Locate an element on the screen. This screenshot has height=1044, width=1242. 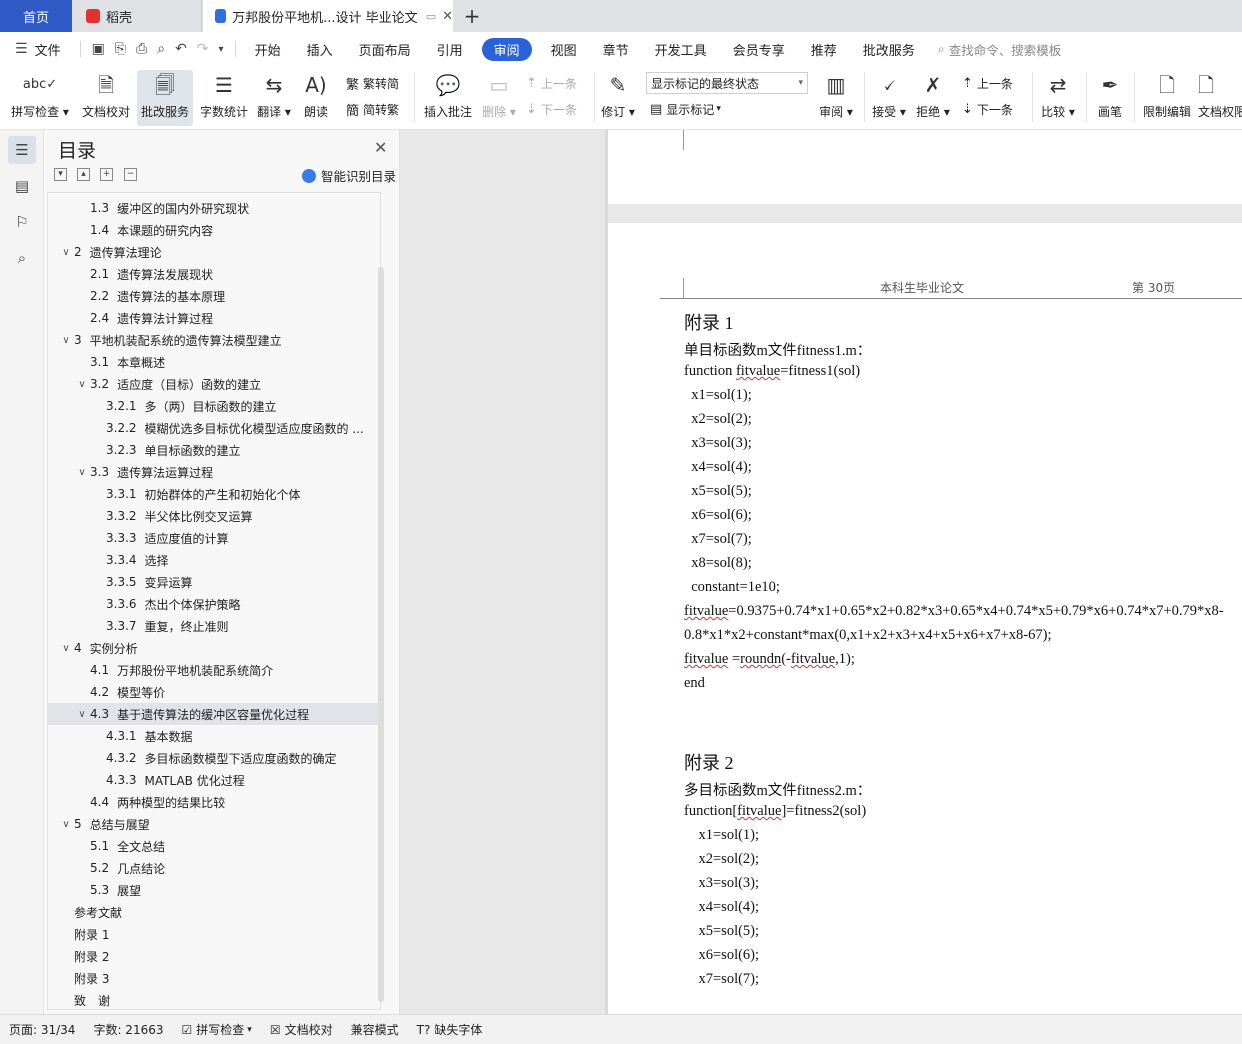
toc-item: 3.1 本章概述 is located at coordinates (213, 362).